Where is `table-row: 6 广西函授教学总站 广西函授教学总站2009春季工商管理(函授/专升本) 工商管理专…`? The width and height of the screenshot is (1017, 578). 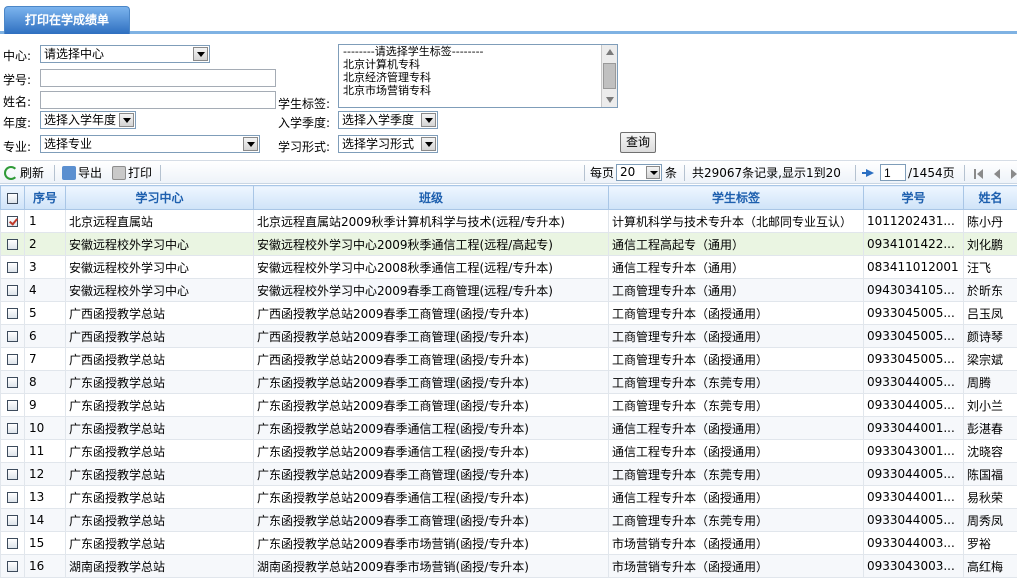
table-row: 6 广西函授教学总站 广西函授教学总站2009春季工商管理(函授/专升本) 工商管理专… is located at coordinates (508, 336).